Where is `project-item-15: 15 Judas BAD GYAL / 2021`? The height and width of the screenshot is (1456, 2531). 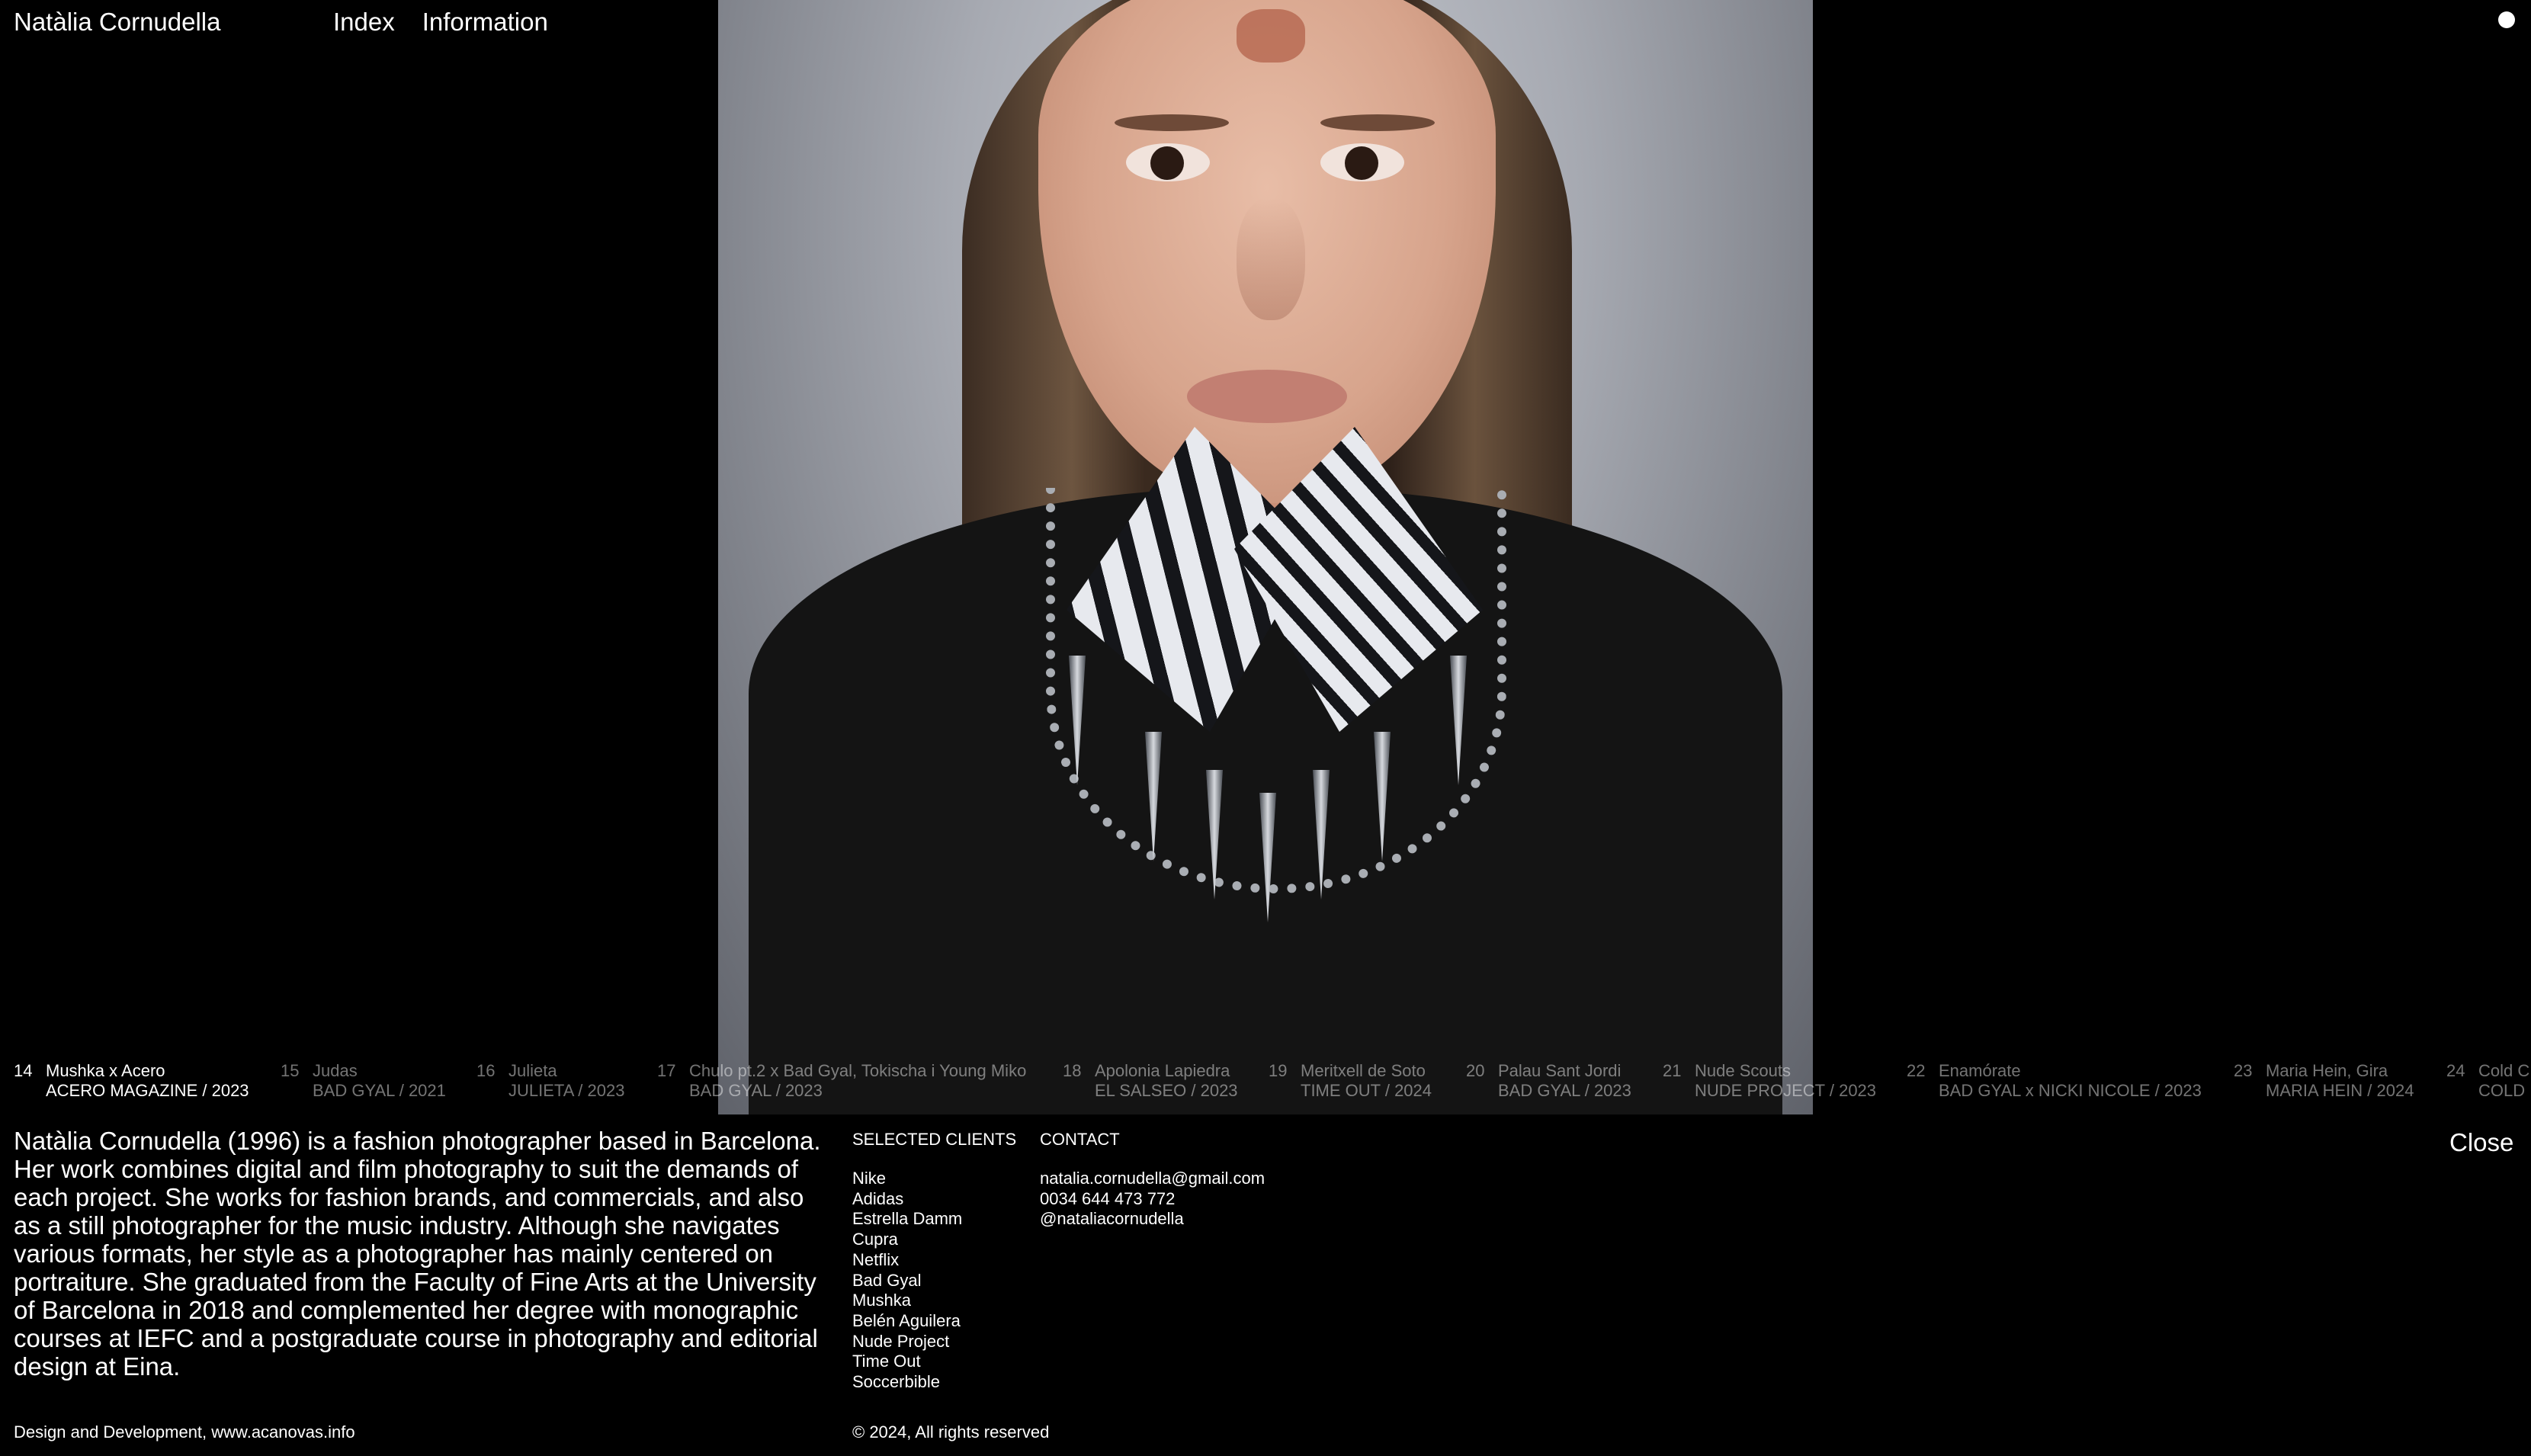
project-item-15: 15 Judas BAD GYAL / 2021 is located at coordinates (357, 1081).